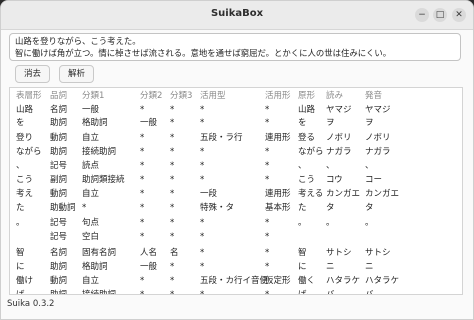  Describe the element at coordinates (76, 74) in the screenshot. I see `parse-button: 解析` at that location.